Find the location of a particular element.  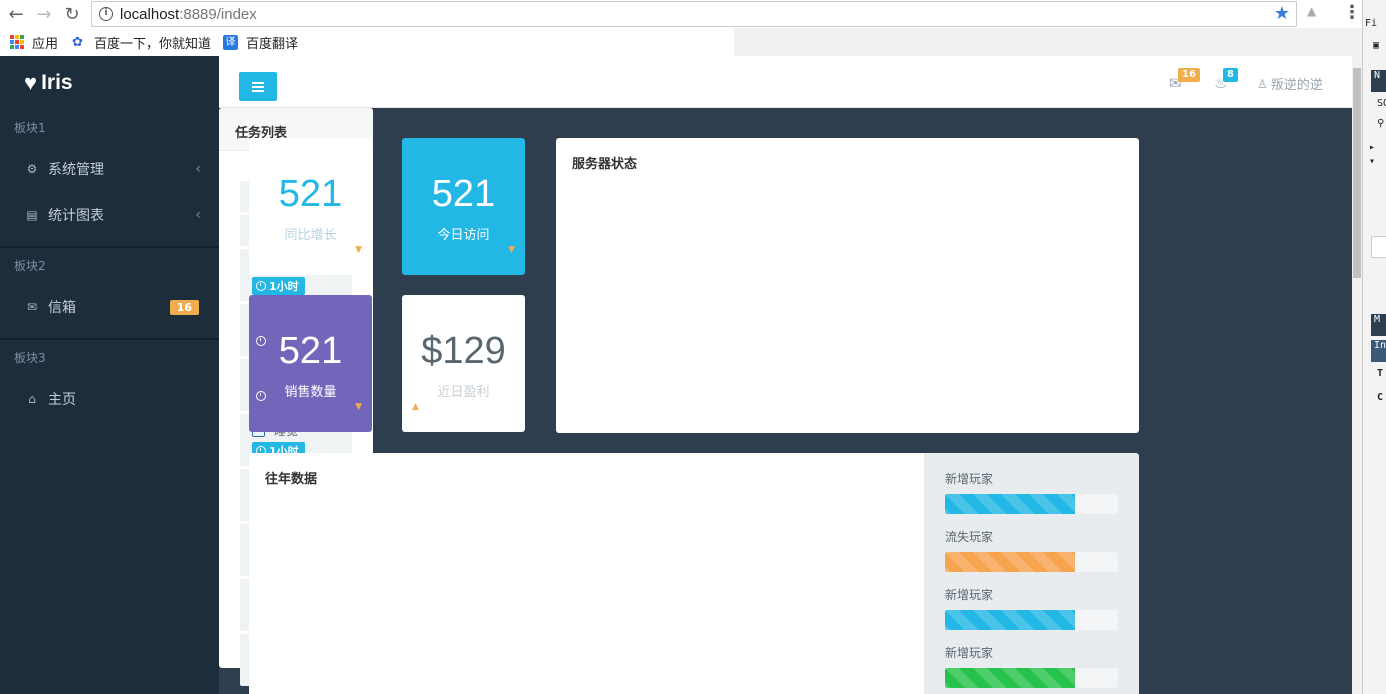

devtools-panel: Fi ▣ N SO ⚲ ▸ ▾ M In T C is located at coordinates (1374, 347).